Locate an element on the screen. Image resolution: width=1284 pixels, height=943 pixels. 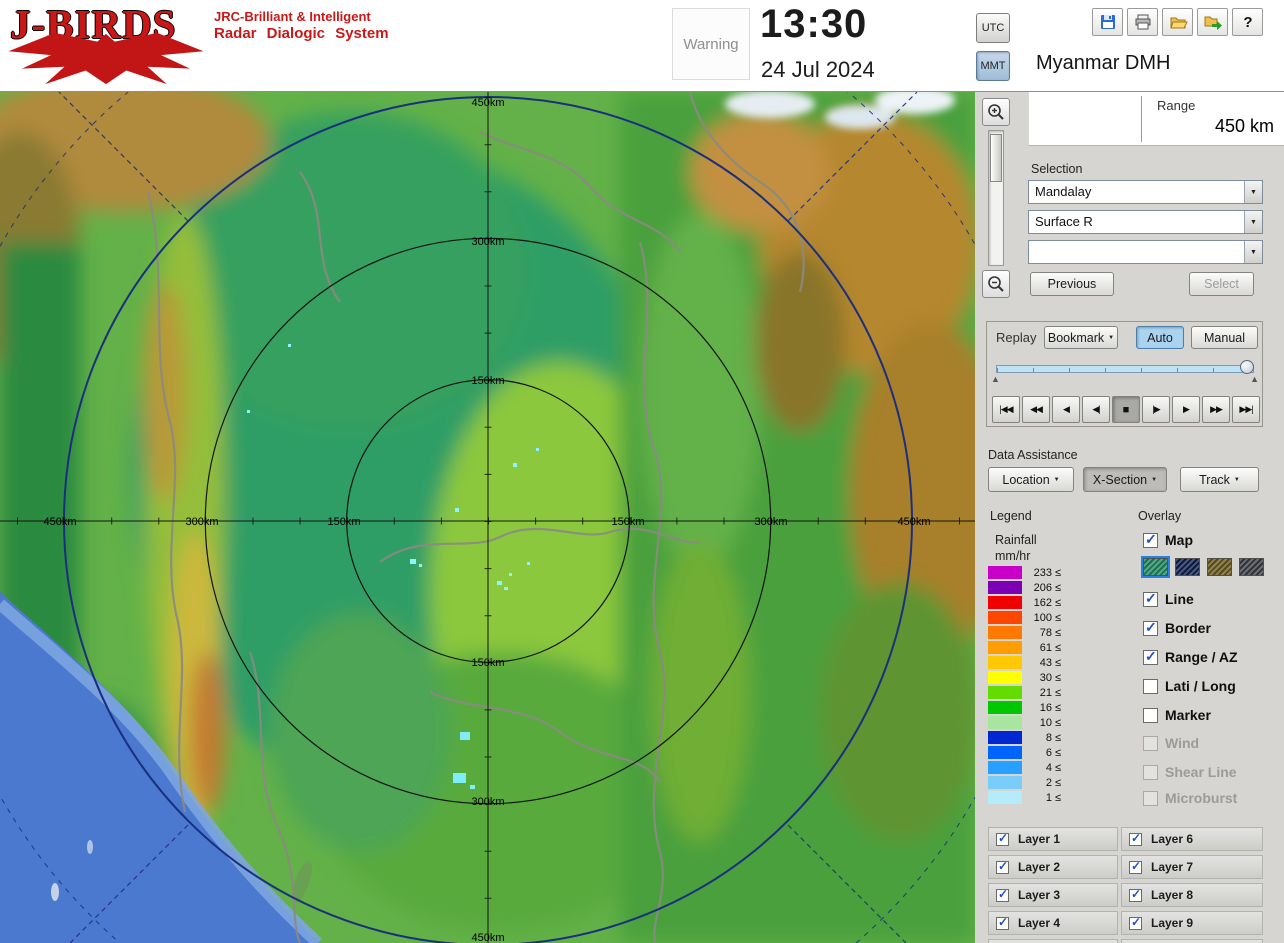
station-select: Mandalay ▼ is located at coordinates (1145, 192).